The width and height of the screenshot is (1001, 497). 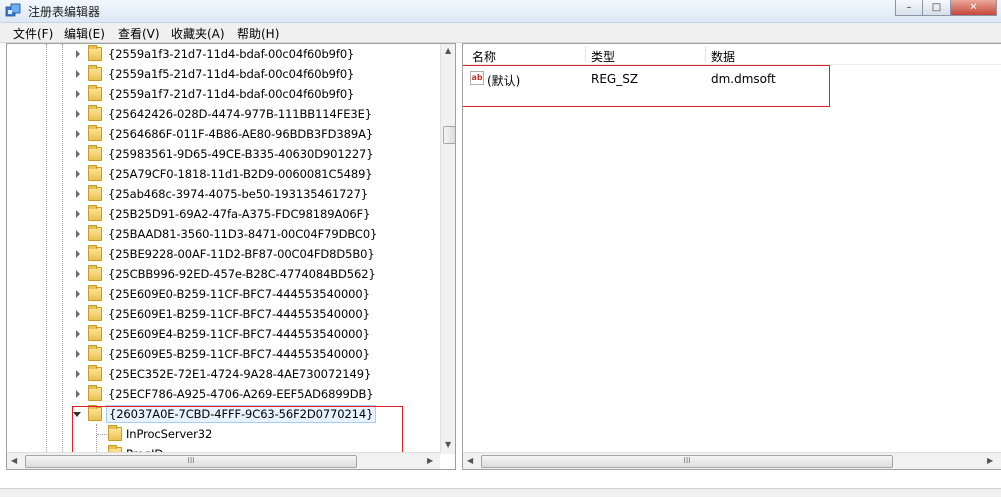 What do you see at coordinates (13, 10) in the screenshot?
I see `regedit-icon` at bounding box center [13, 10].